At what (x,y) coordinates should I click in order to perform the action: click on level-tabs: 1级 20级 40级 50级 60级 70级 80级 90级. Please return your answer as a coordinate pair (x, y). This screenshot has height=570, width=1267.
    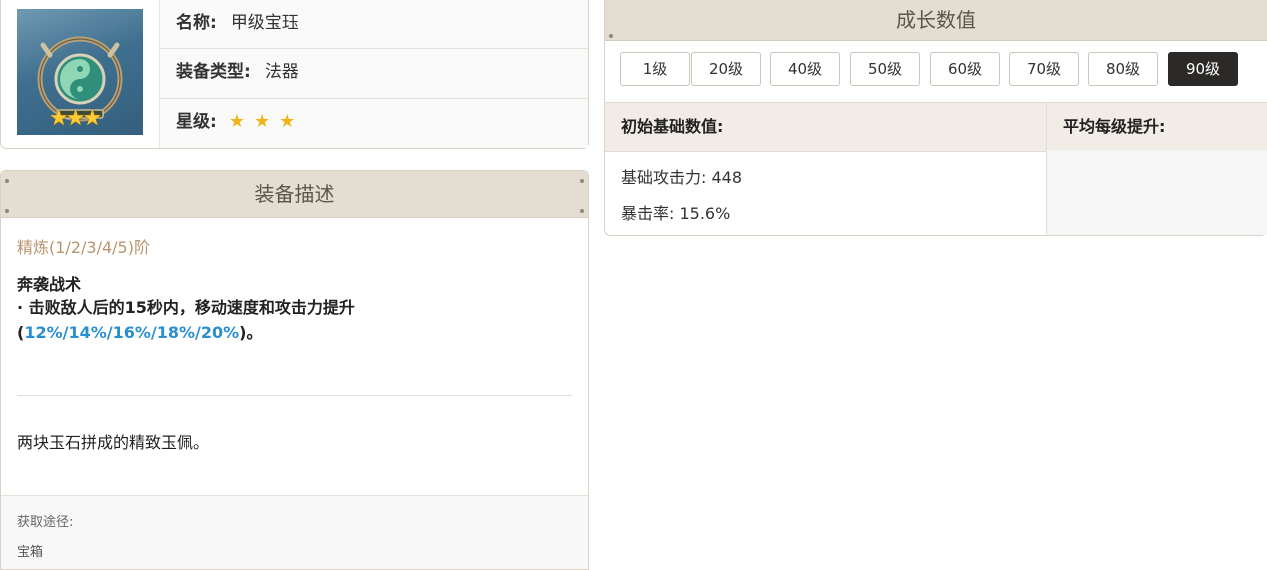
    Looking at the image, I should click on (943, 70).